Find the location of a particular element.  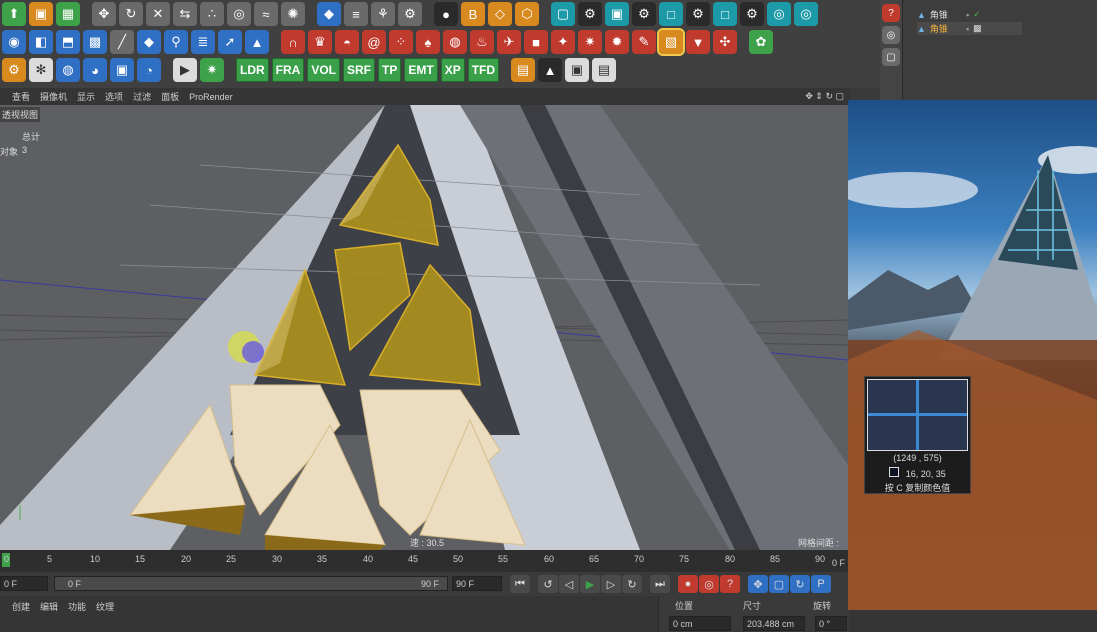

live-select-icon: ◧ is located at coordinates (41, 42).